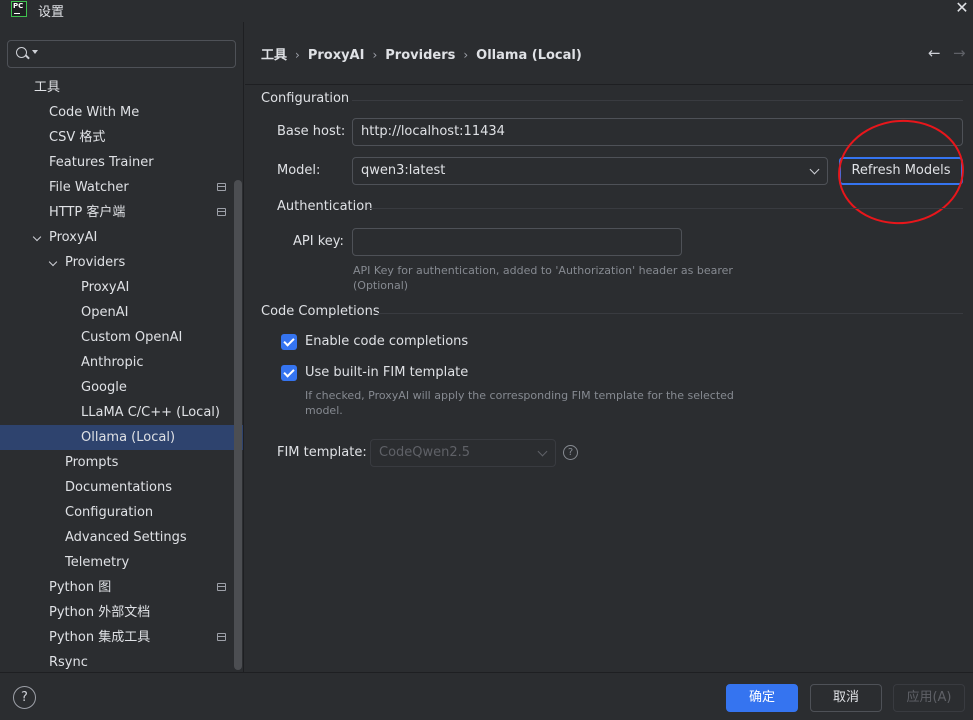 This screenshot has height=720, width=973. I want to click on tree-item-label: Providers, so click(95, 262).